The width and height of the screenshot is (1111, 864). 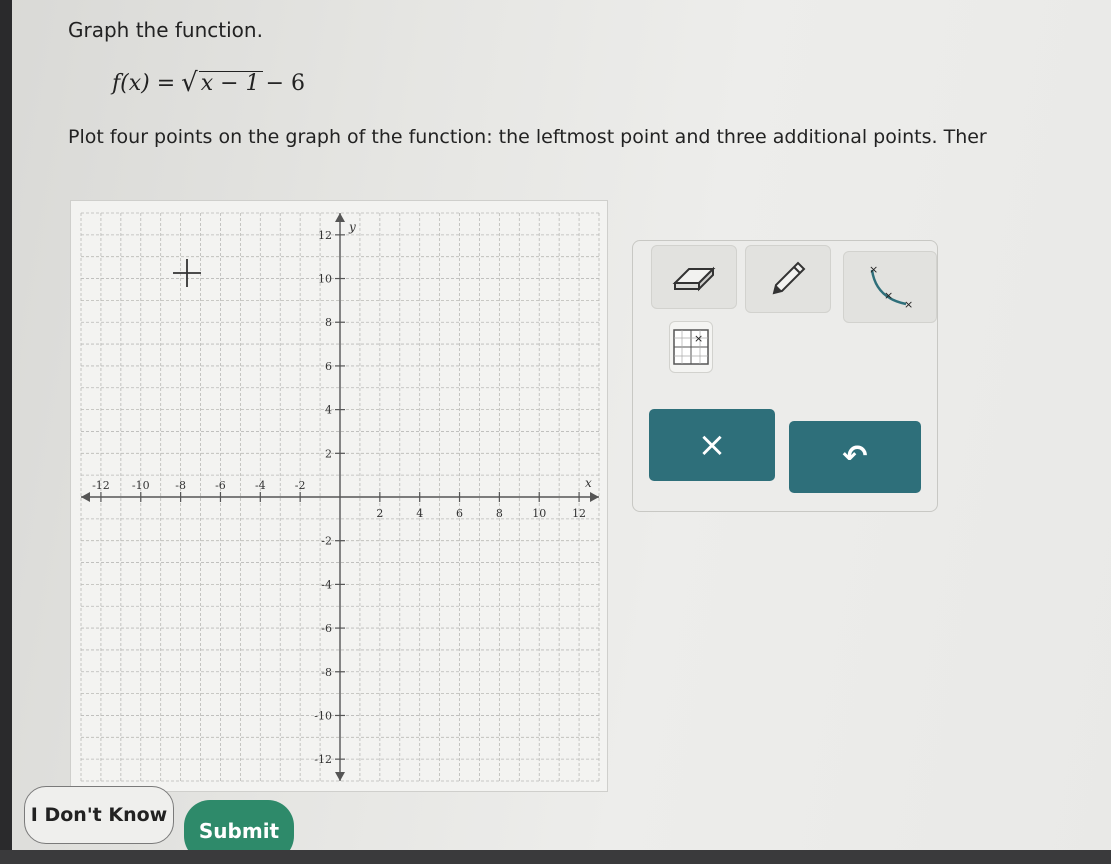 I want to click on x-tick-label: 2, so click(x=379, y=513).